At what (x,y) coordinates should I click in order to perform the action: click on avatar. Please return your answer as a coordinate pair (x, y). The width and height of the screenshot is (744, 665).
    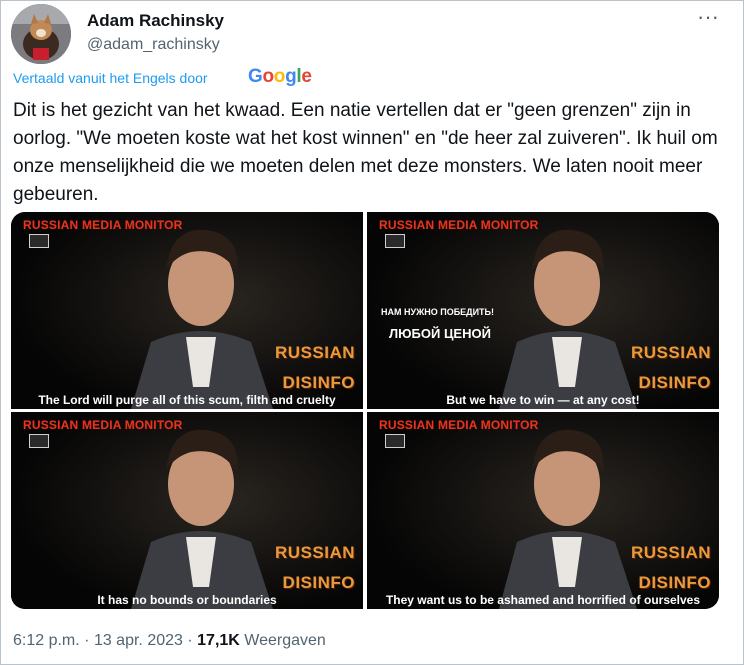
    Looking at the image, I should click on (41, 34).